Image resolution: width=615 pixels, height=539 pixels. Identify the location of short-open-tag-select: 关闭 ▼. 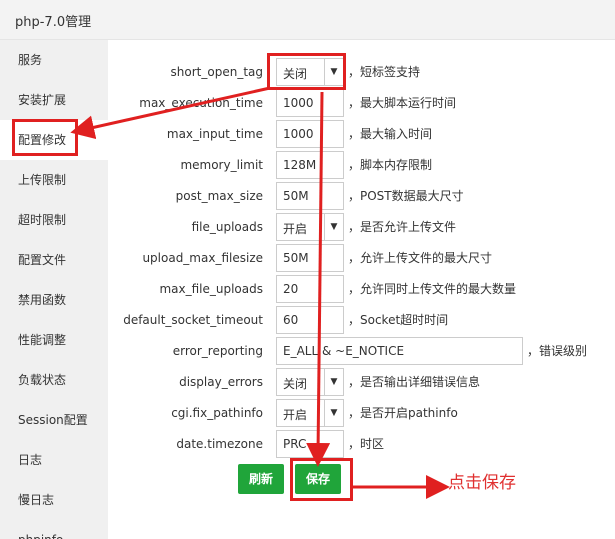
(310, 72).